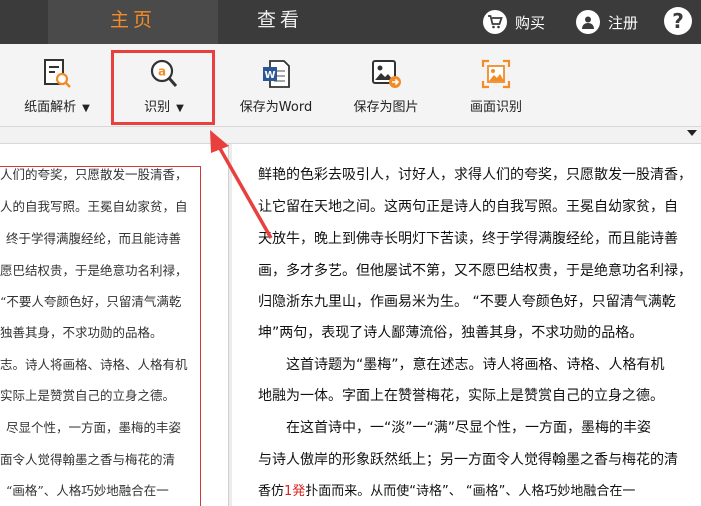  Describe the element at coordinates (461, 396) in the screenshot. I see `recognized-text-line: 地融为一体。字面上在赞誉梅花，实际上是赞赏自己的立身之德。` at that location.